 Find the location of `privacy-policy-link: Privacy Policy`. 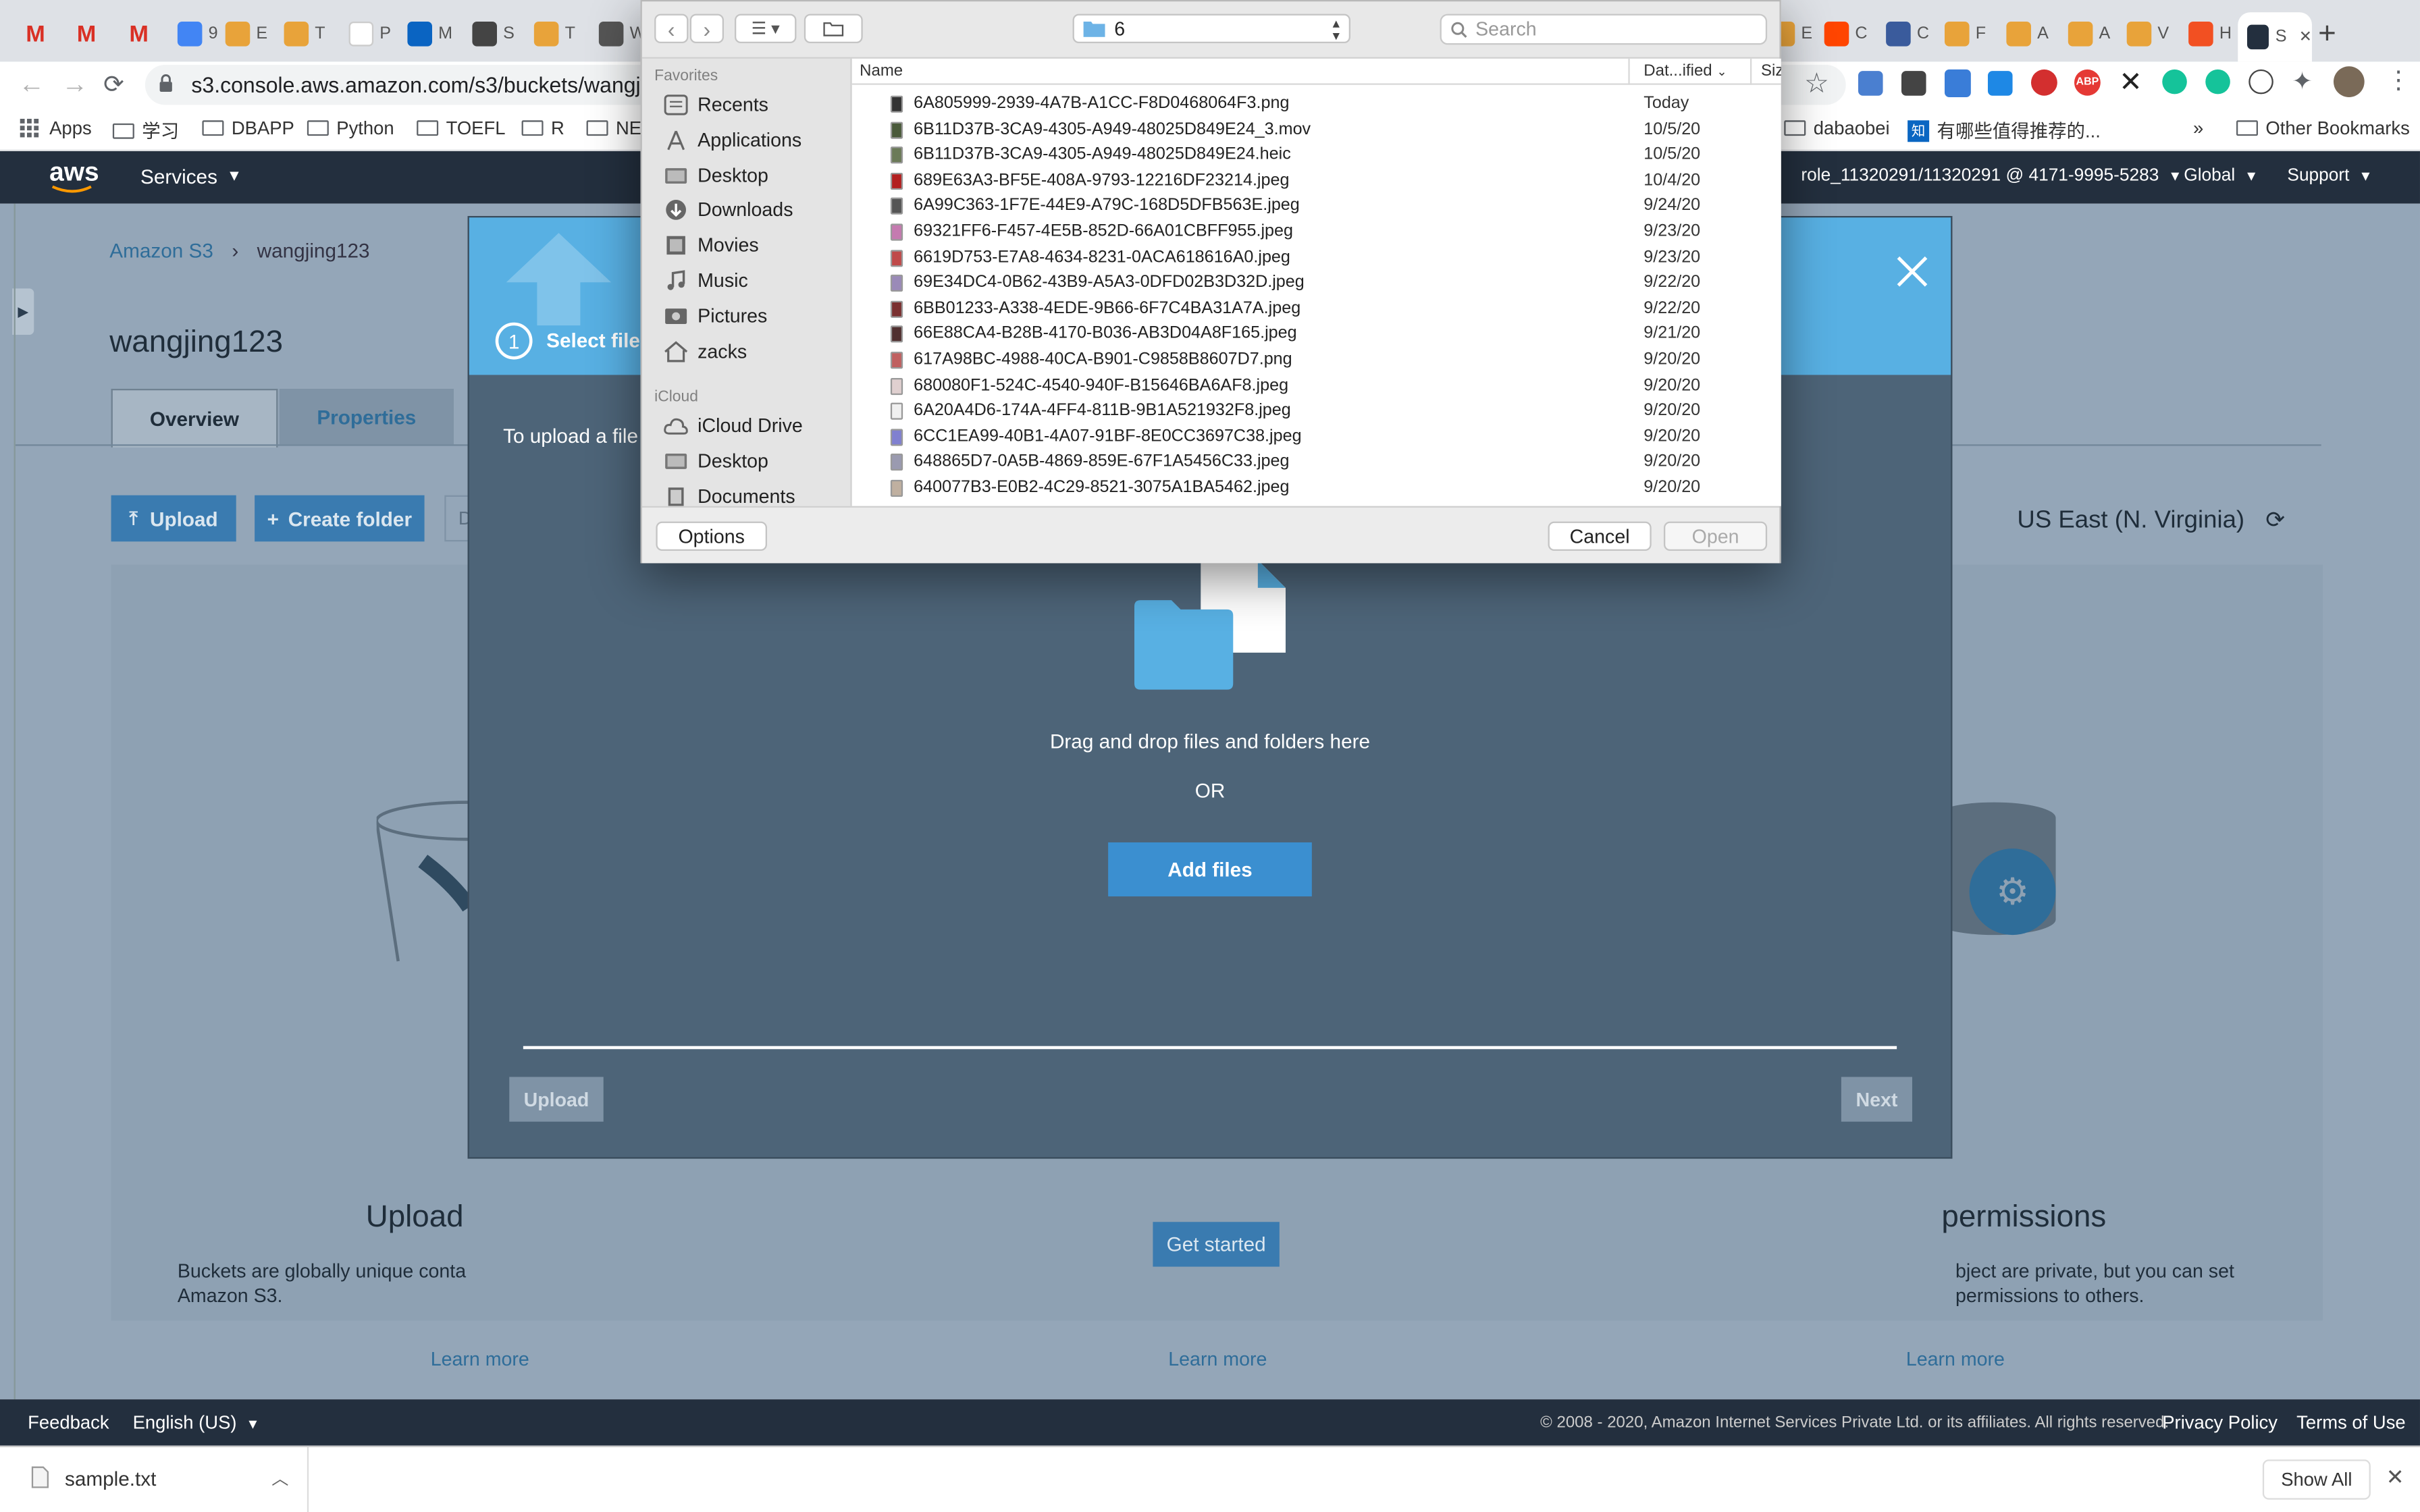

privacy-policy-link: Privacy Policy is located at coordinates (2220, 1422).